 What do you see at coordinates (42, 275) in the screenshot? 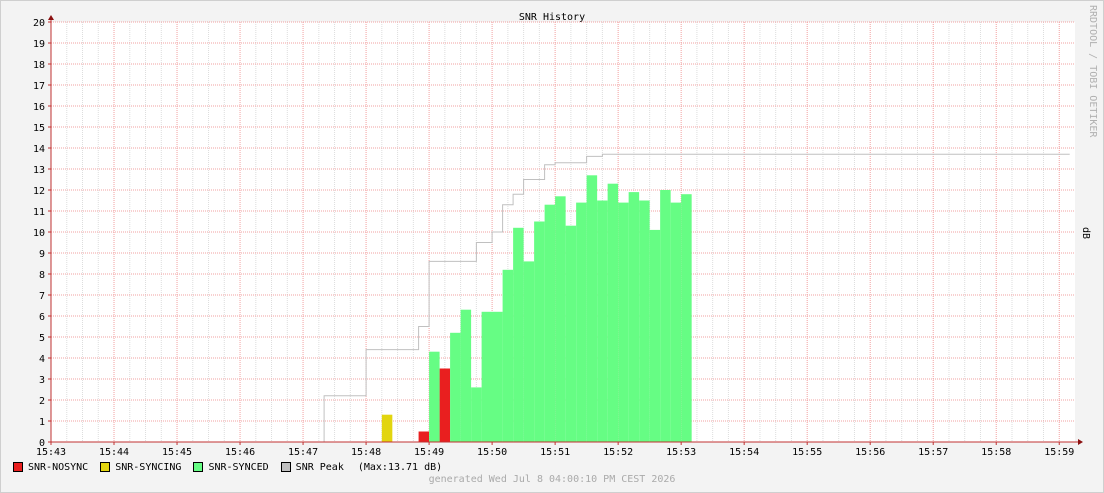
I see `y-tick-label: 8` at bounding box center [42, 275].